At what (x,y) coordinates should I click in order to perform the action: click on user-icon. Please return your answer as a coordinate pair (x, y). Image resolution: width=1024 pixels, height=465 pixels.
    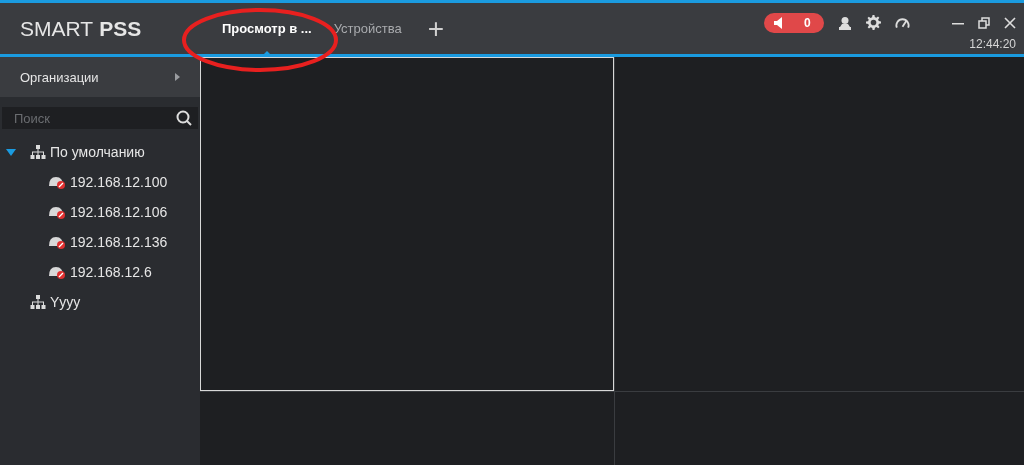
    Looking at the image, I should click on (845, 22).